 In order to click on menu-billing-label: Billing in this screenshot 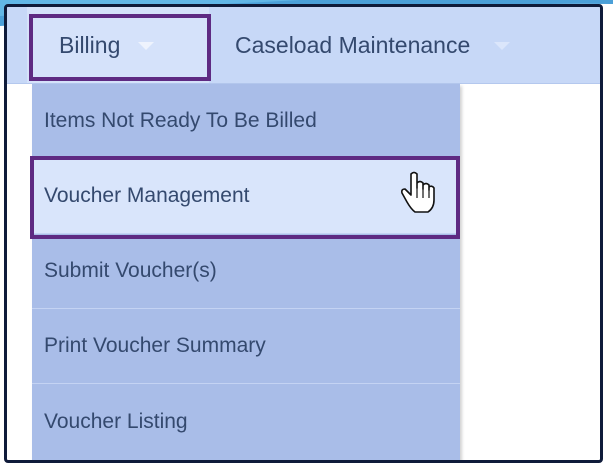, I will do `click(90, 44)`.